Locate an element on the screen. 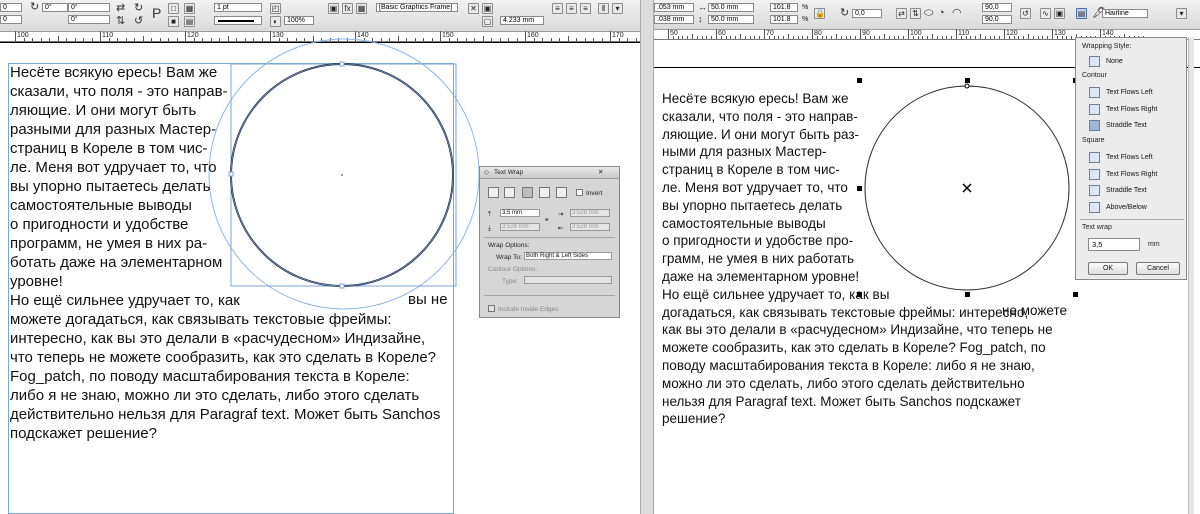 The width and height of the screenshot is (1200, 514). text-line: уровне! is located at coordinates (36, 281).